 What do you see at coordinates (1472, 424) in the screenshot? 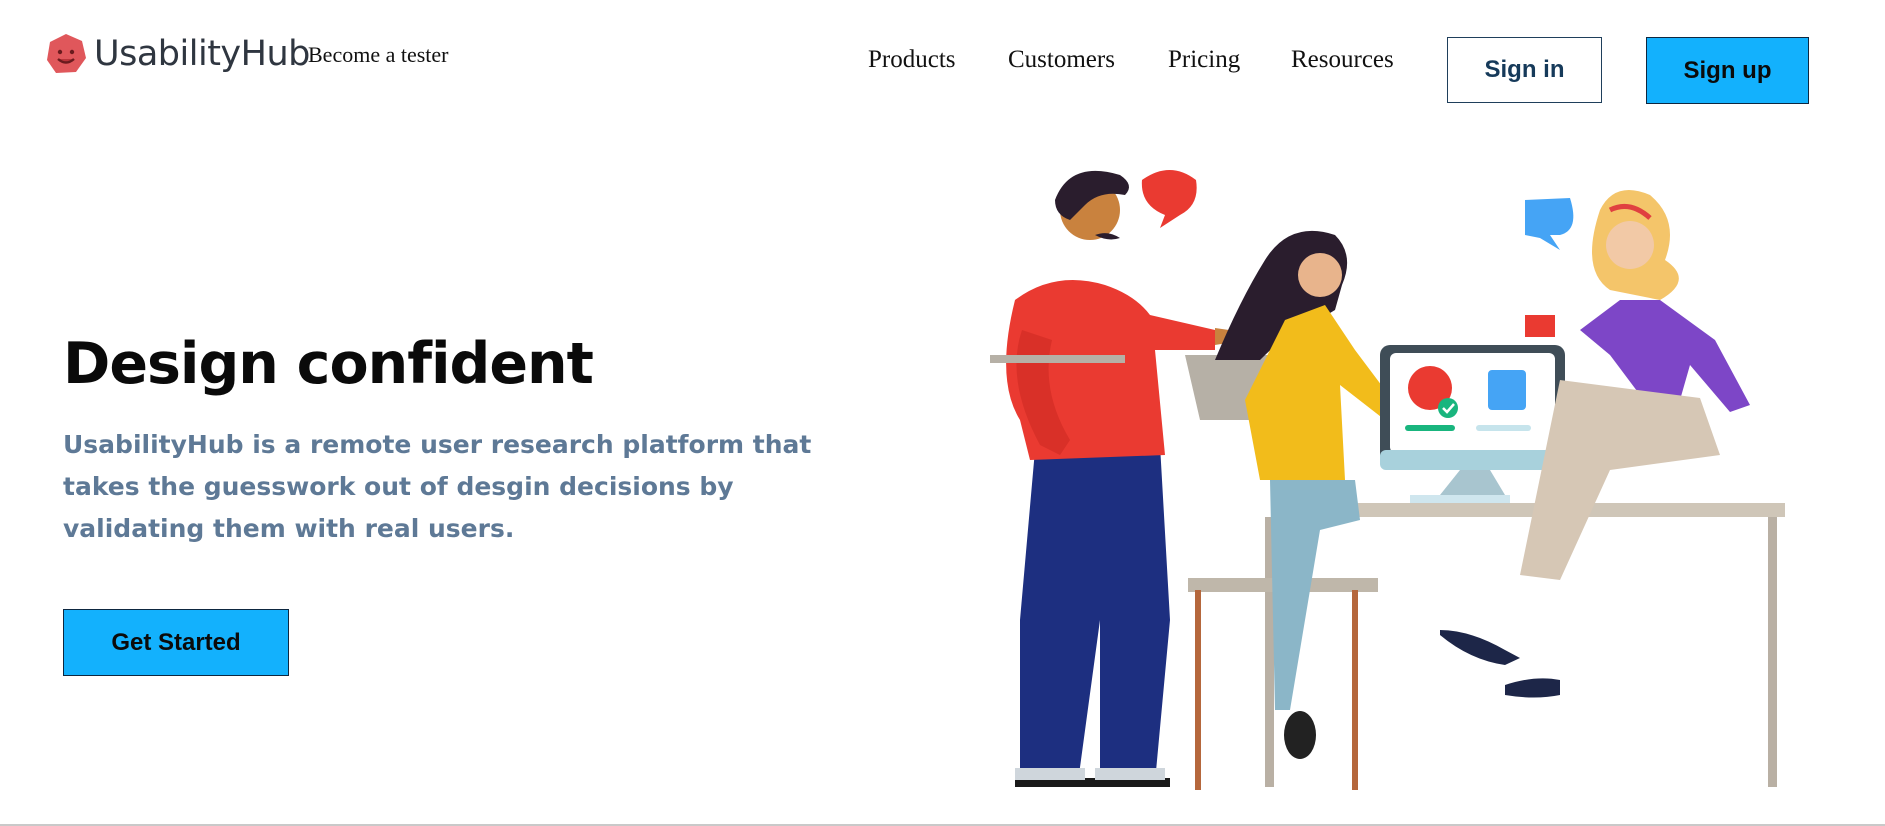
I see `computer-illustration` at bounding box center [1472, 424].